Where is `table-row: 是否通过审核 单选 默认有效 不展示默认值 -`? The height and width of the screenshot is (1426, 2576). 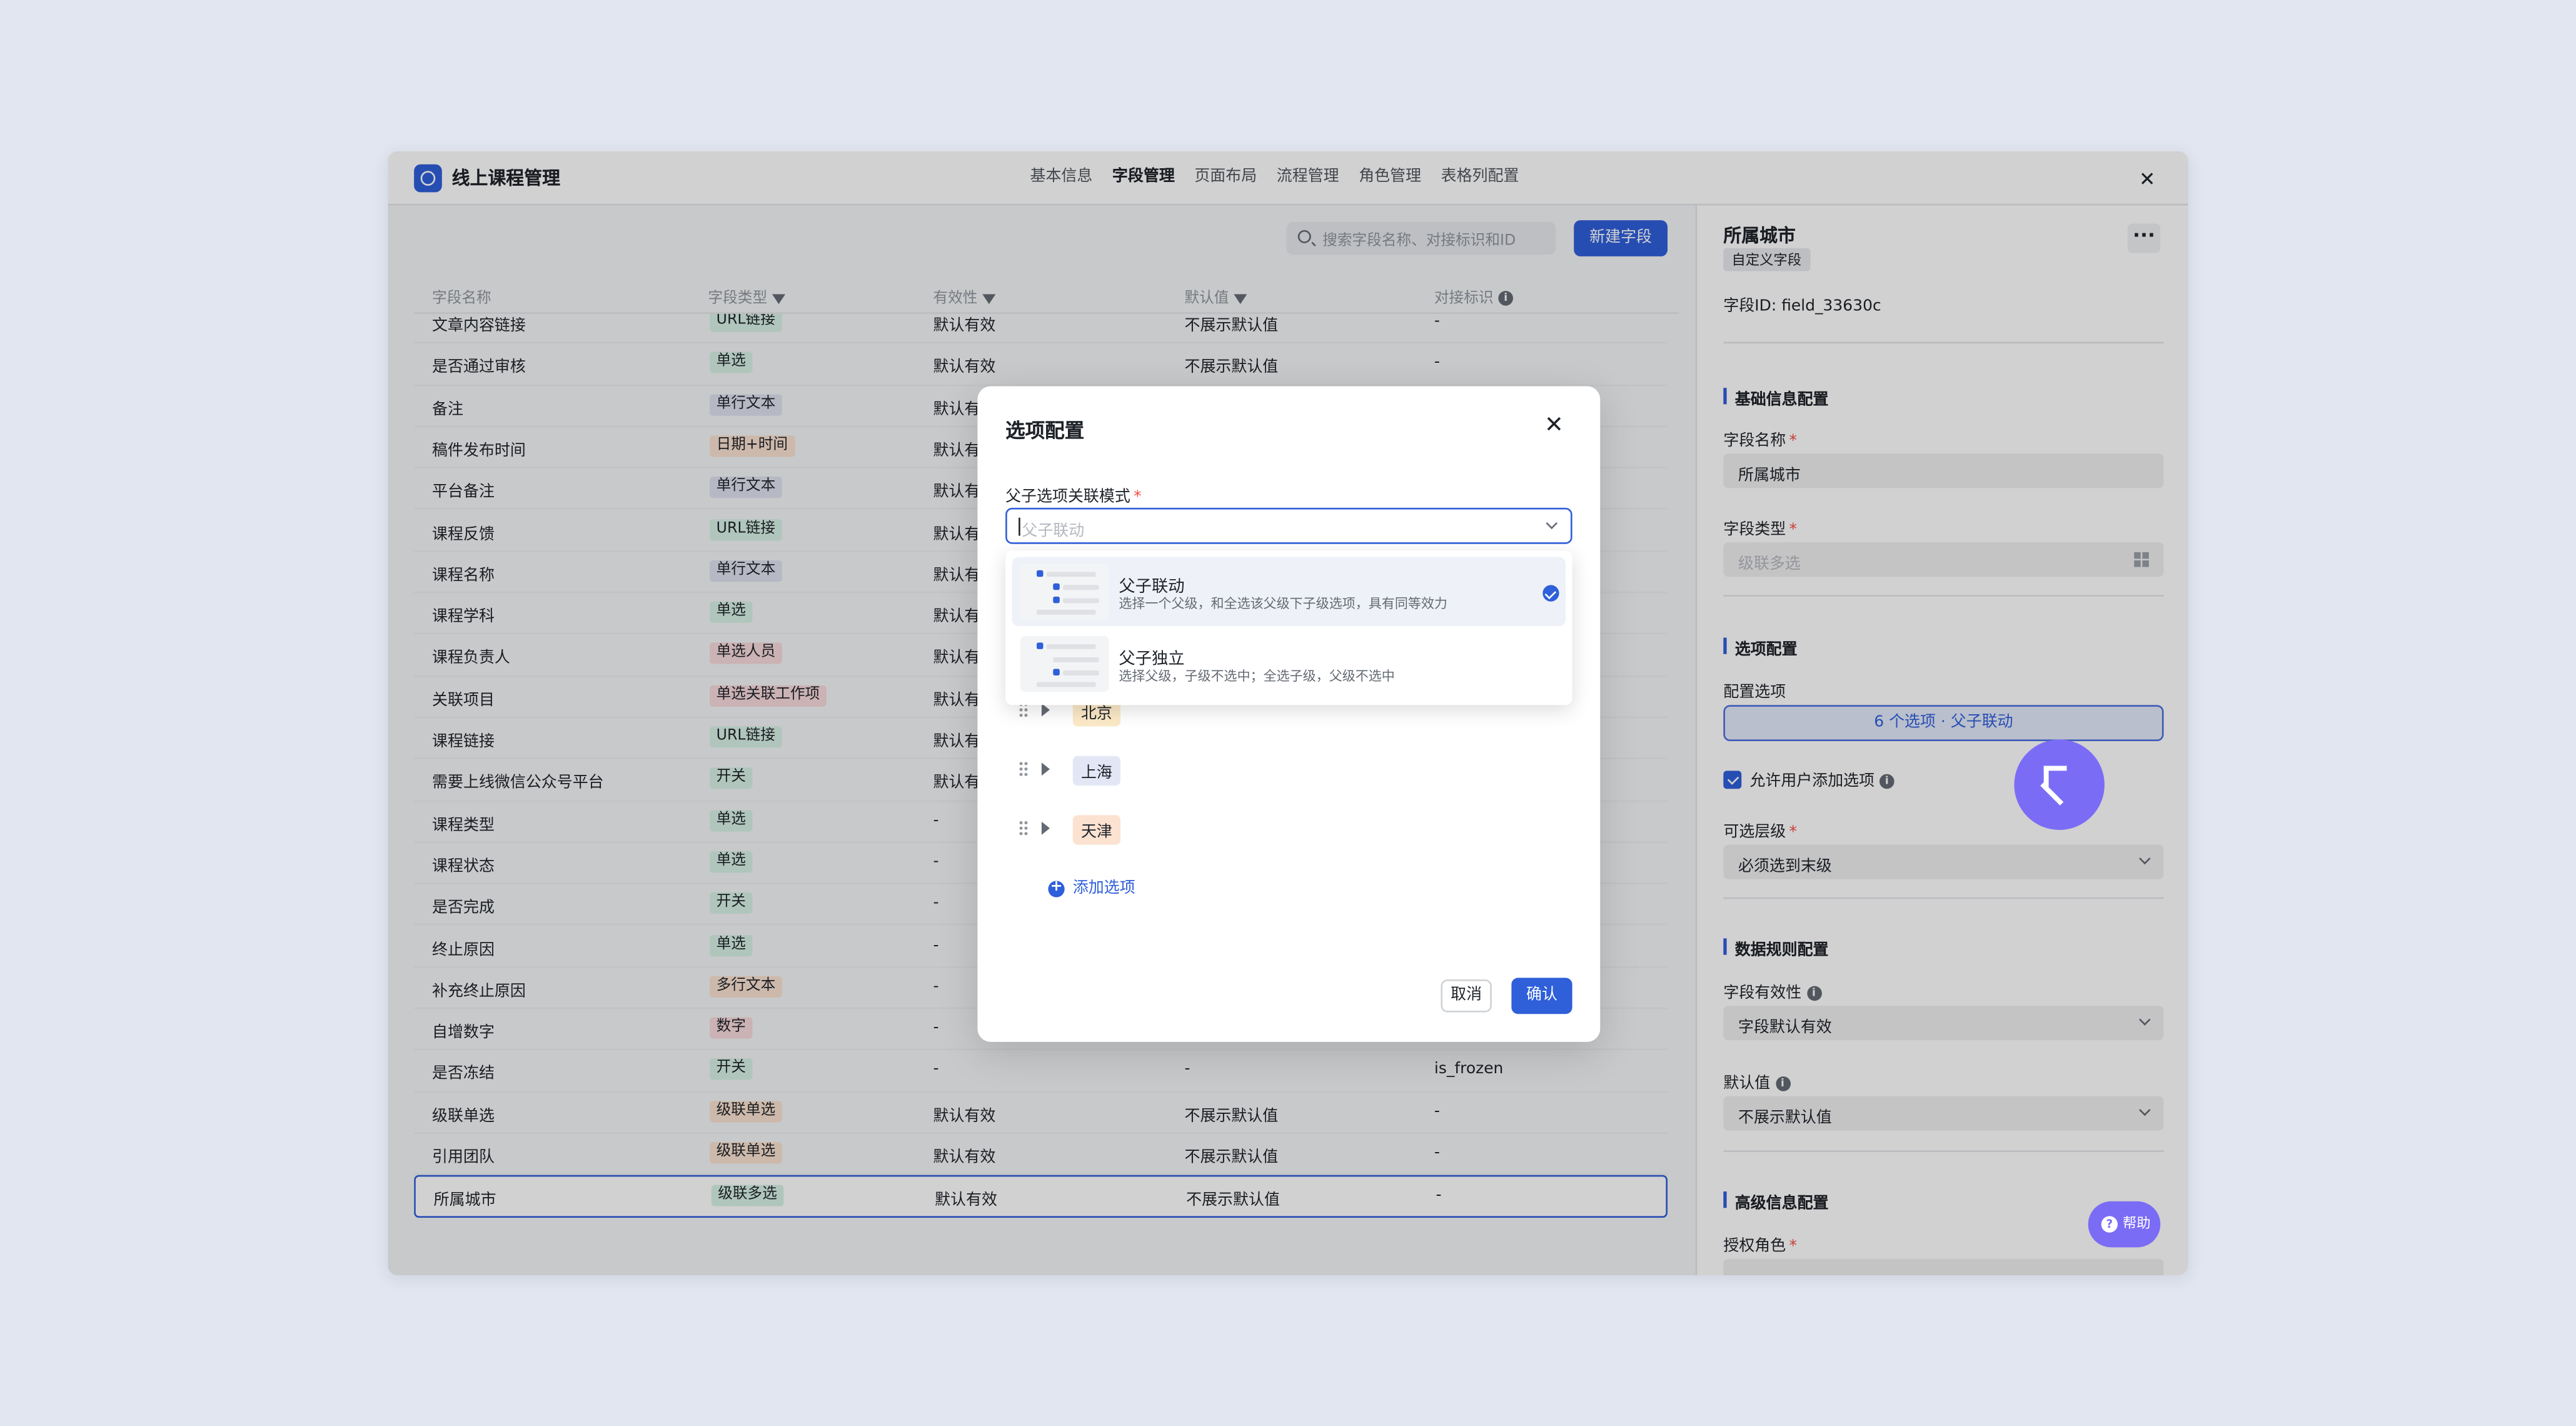 table-row: 是否通过审核 单选 默认有效 不展示默认值 - is located at coordinates (1041, 365).